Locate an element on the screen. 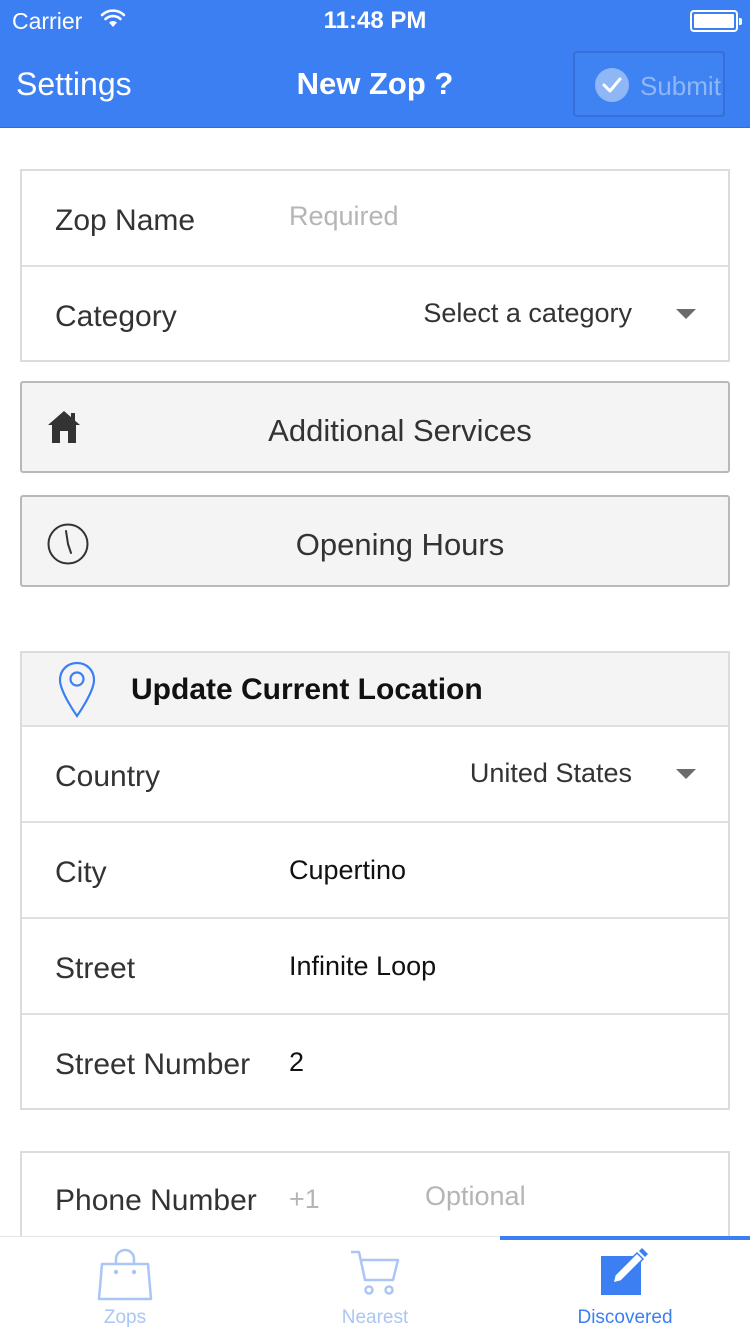 This screenshot has width=750, height=1334. tab-zops: Zops is located at coordinates (125, 1285).